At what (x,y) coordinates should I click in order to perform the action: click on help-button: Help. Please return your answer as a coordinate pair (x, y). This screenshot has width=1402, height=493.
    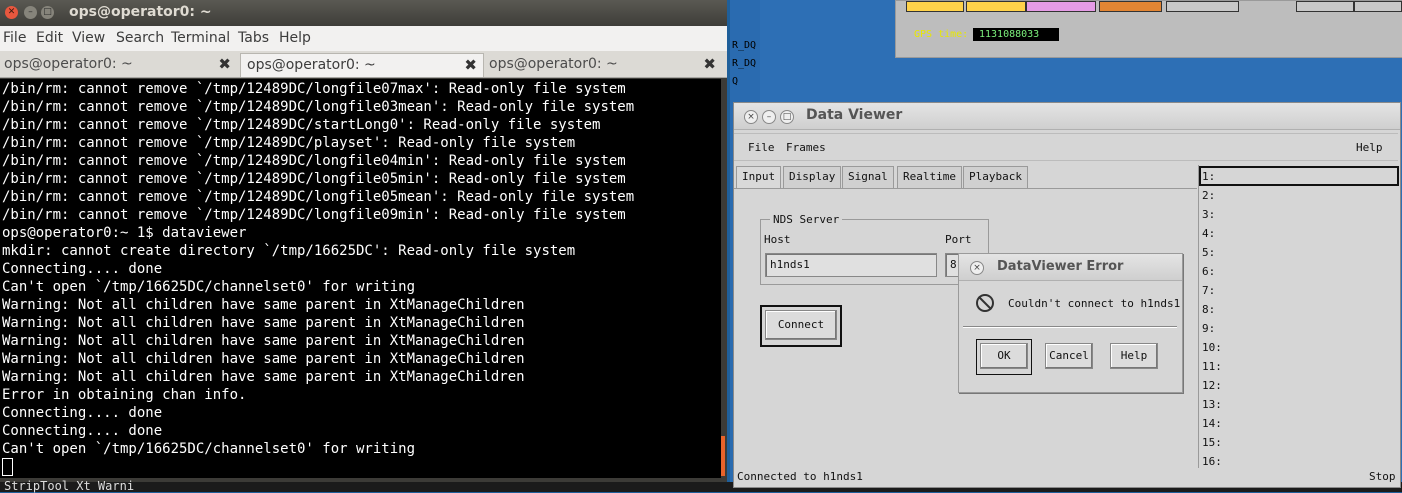
    Looking at the image, I should click on (1134, 356).